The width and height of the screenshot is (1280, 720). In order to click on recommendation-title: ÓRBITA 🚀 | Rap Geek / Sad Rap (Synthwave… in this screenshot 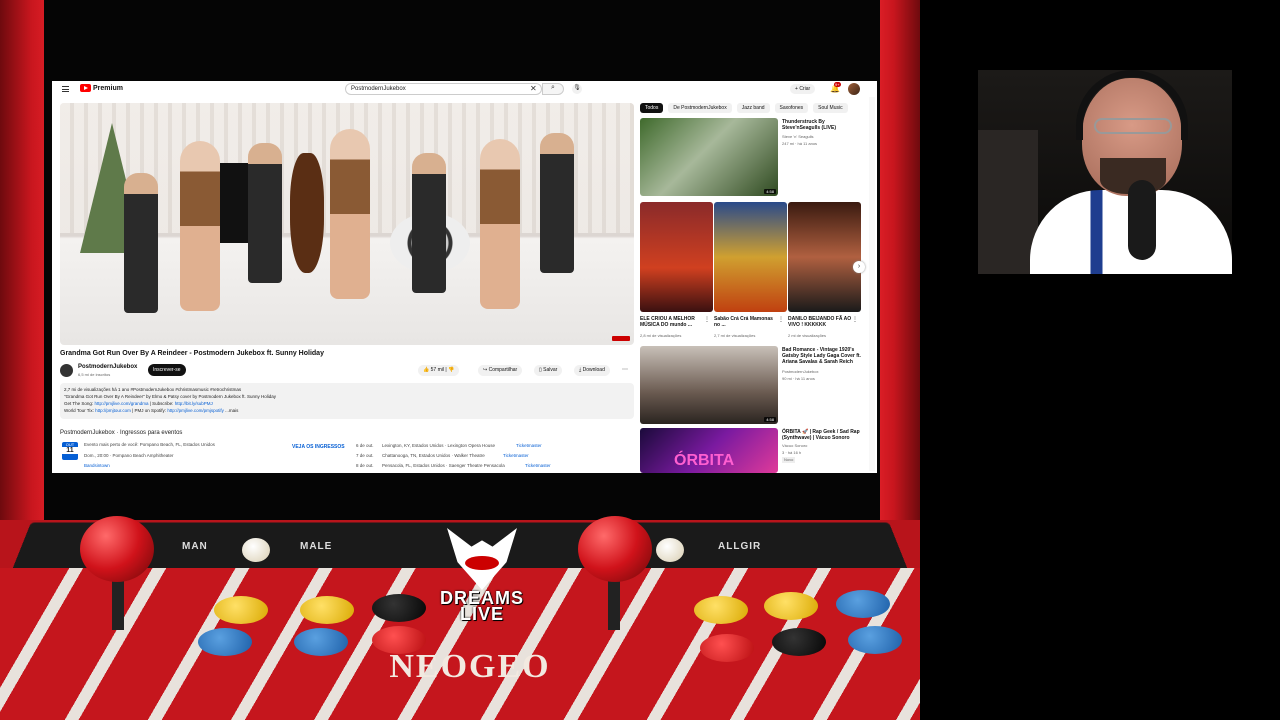, I will do `click(823, 435)`.